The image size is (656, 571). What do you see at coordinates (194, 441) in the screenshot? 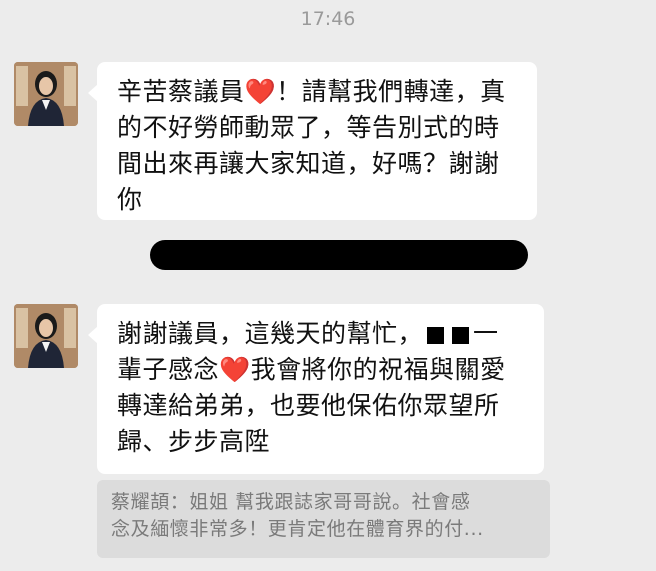
I see `message-line: 歸、步步高陞` at bounding box center [194, 441].